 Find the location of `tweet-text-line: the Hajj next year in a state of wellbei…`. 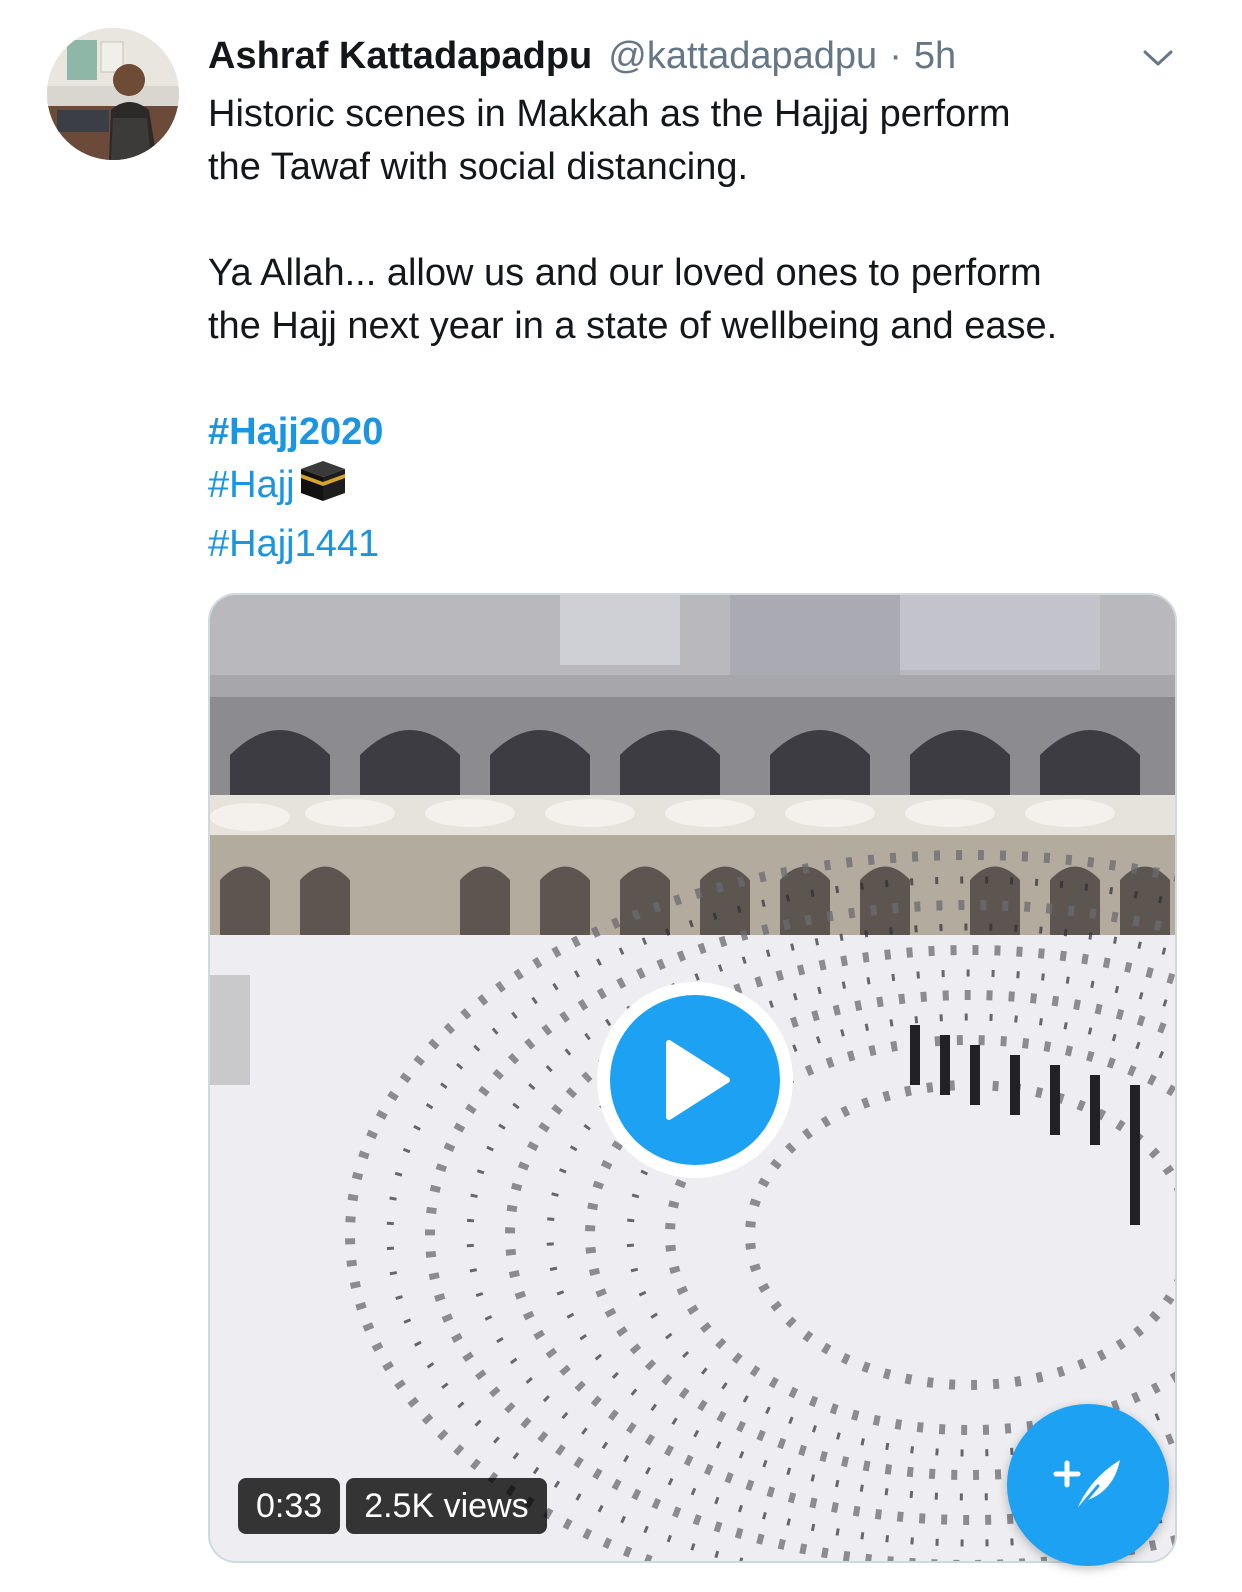

tweet-text-line: the Hajj next year in a state of wellbei… is located at coordinates (633, 326).